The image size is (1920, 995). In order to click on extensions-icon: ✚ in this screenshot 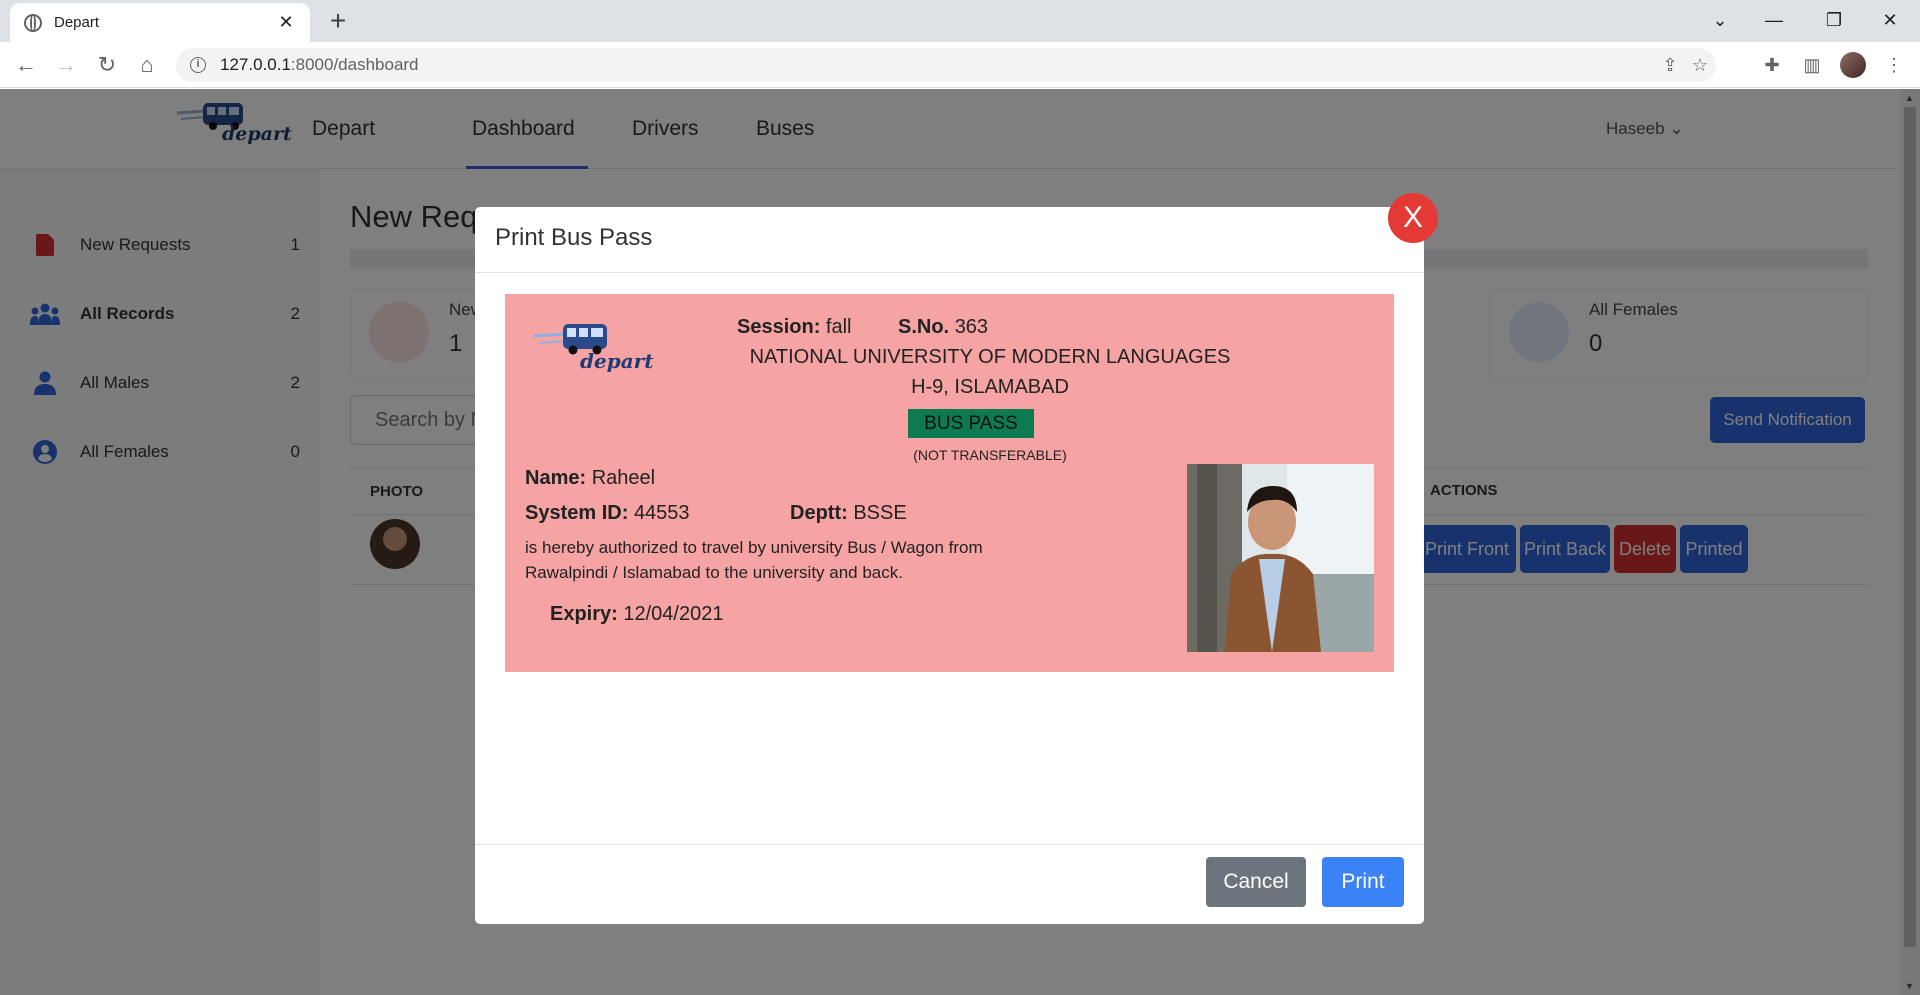, I will do `click(1772, 65)`.